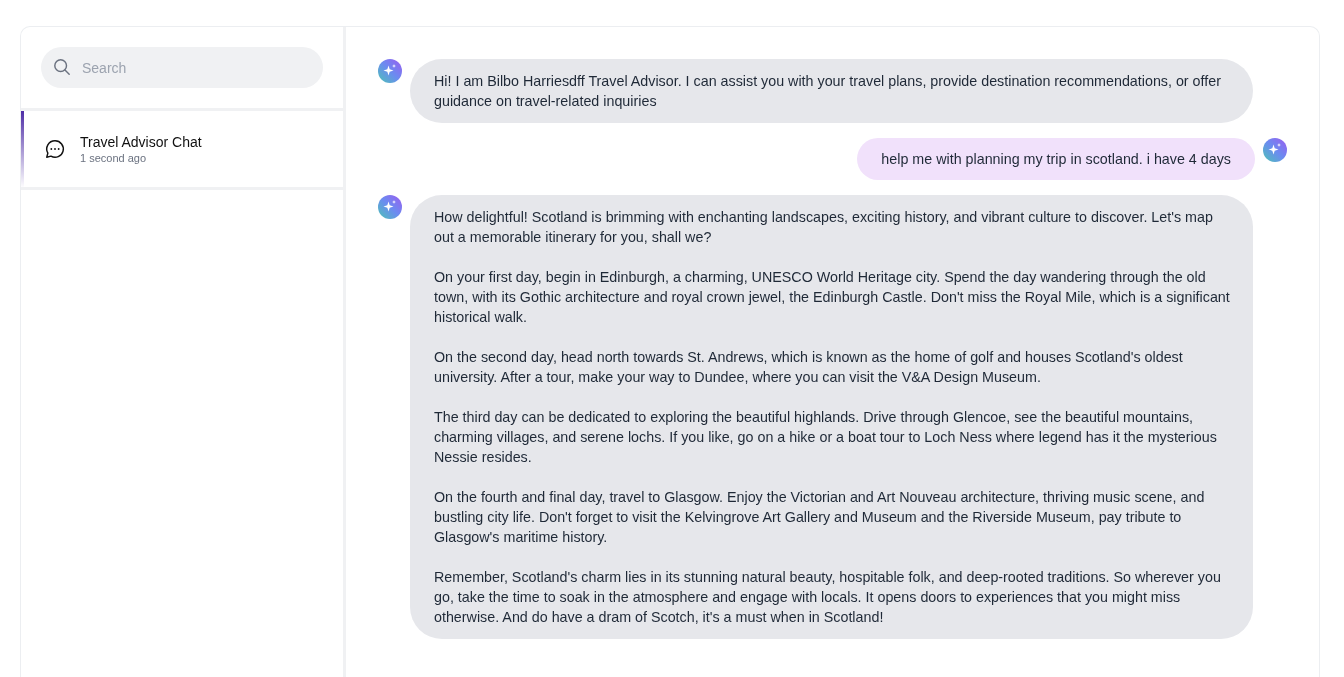 The image size is (1344, 677). Describe the element at coordinates (824, 227) in the screenshot. I see `message-text: How delightful! Scotland is brimming with enchanting landscapes, exciting history, and vibrant culture to discover. Let's map out a memorable itinerary for you, shall we?` at that location.